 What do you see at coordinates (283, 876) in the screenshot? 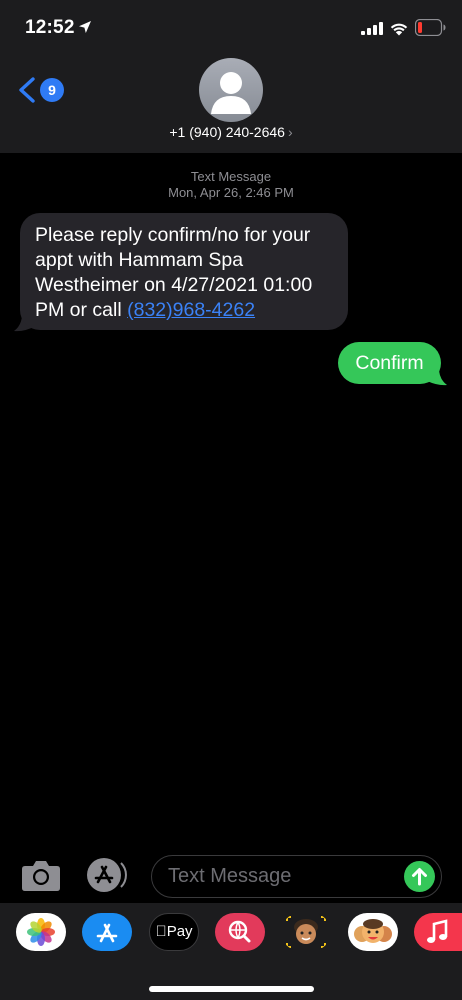
I see `message-input` at bounding box center [283, 876].